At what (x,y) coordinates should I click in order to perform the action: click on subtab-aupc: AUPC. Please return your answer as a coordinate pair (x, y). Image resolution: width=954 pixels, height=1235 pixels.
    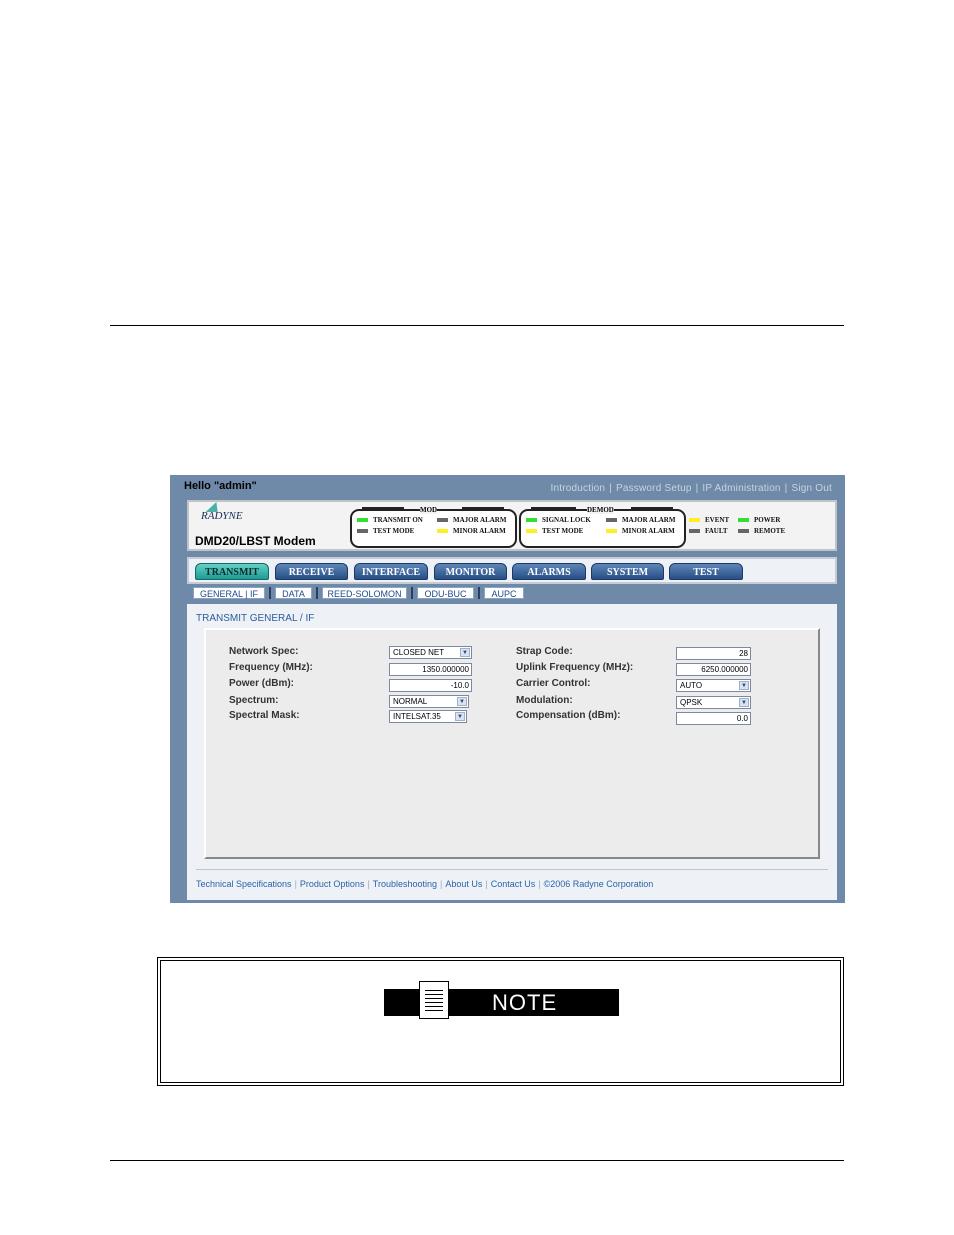
    Looking at the image, I should click on (504, 593).